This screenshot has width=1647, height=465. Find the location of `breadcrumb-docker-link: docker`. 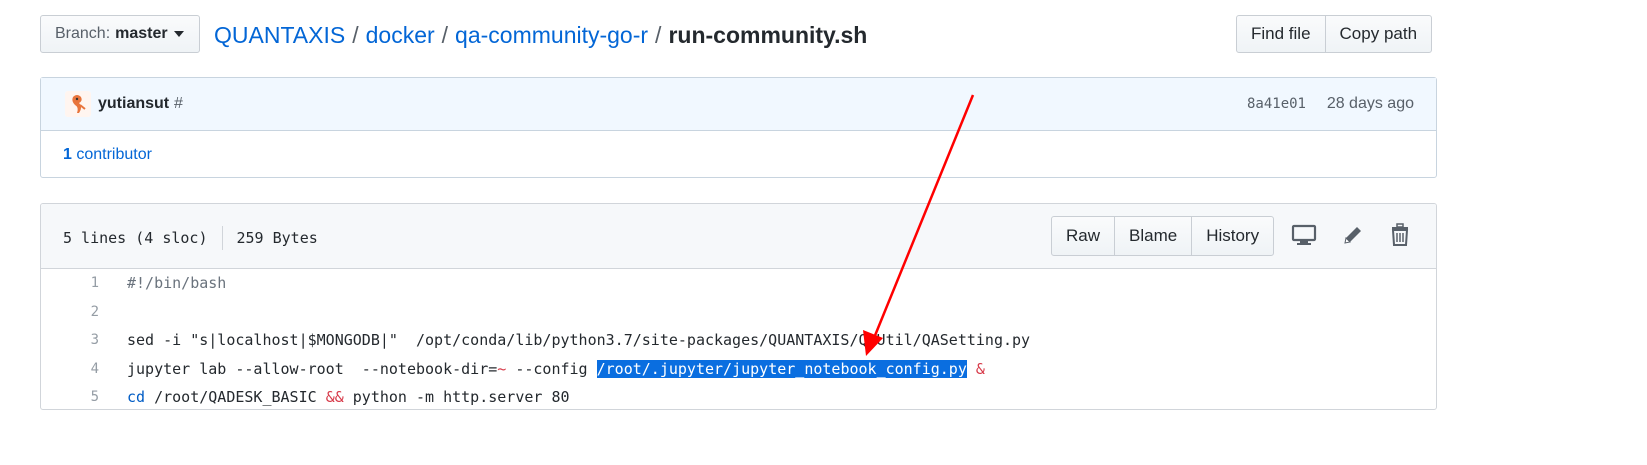

breadcrumb-docker-link: docker is located at coordinates (400, 35).